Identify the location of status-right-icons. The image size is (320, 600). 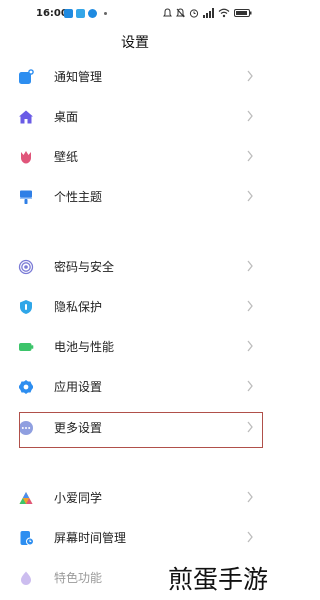
(207, 13).